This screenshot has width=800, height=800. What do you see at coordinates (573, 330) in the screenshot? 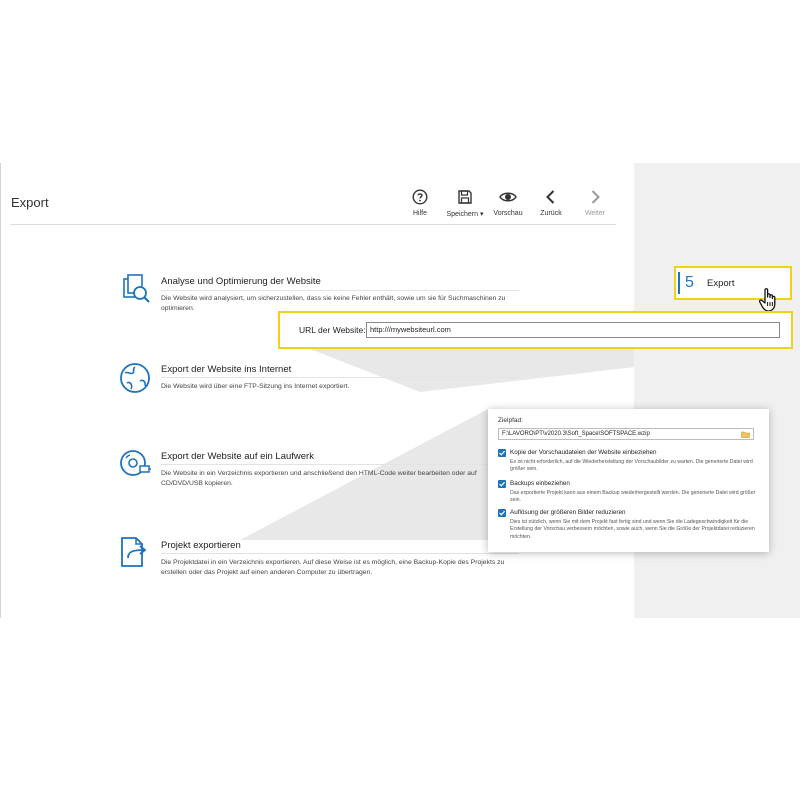
I see `url-input: http:///mywebsiteurl.com` at bounding box center [573, 330].